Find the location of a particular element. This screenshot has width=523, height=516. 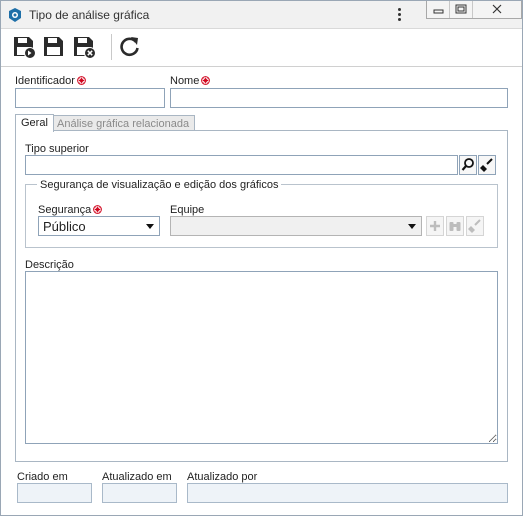

identificador-input is located at coordinates (90, 98).